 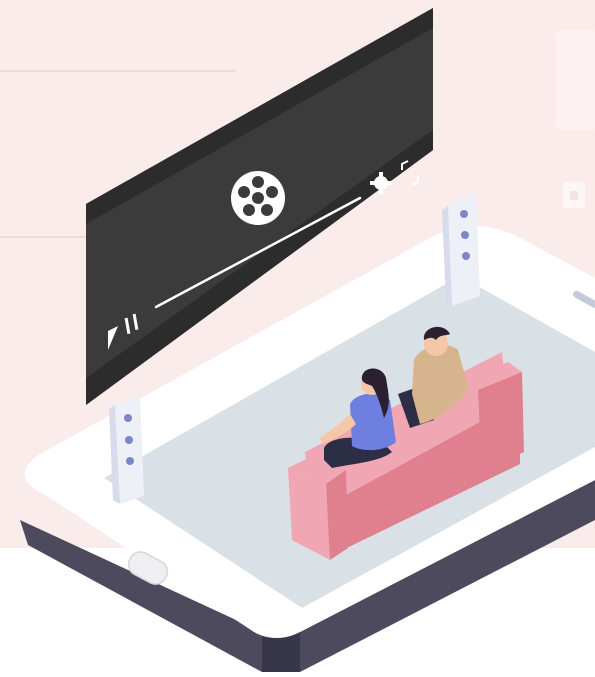 What do you see at coordinates (126, 450) in the screenshot?
I see `speaker-left` at bounding box center [126, 450].